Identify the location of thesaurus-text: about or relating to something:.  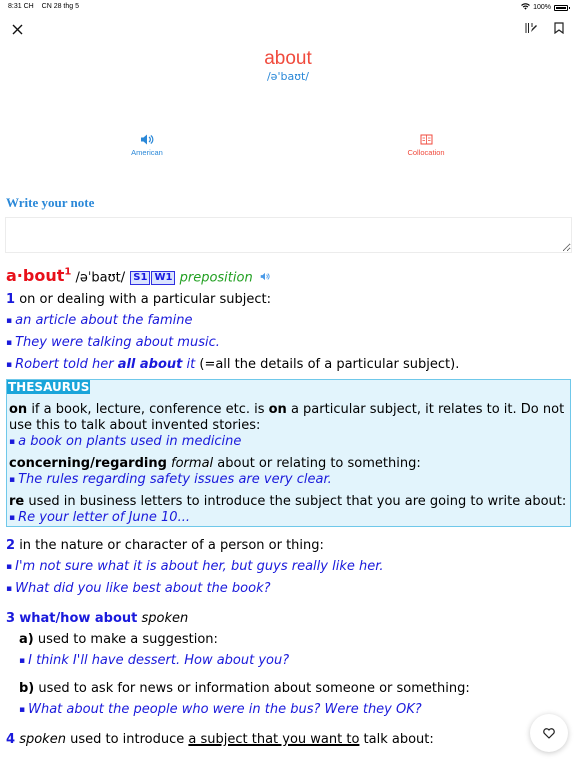
(317, 464).